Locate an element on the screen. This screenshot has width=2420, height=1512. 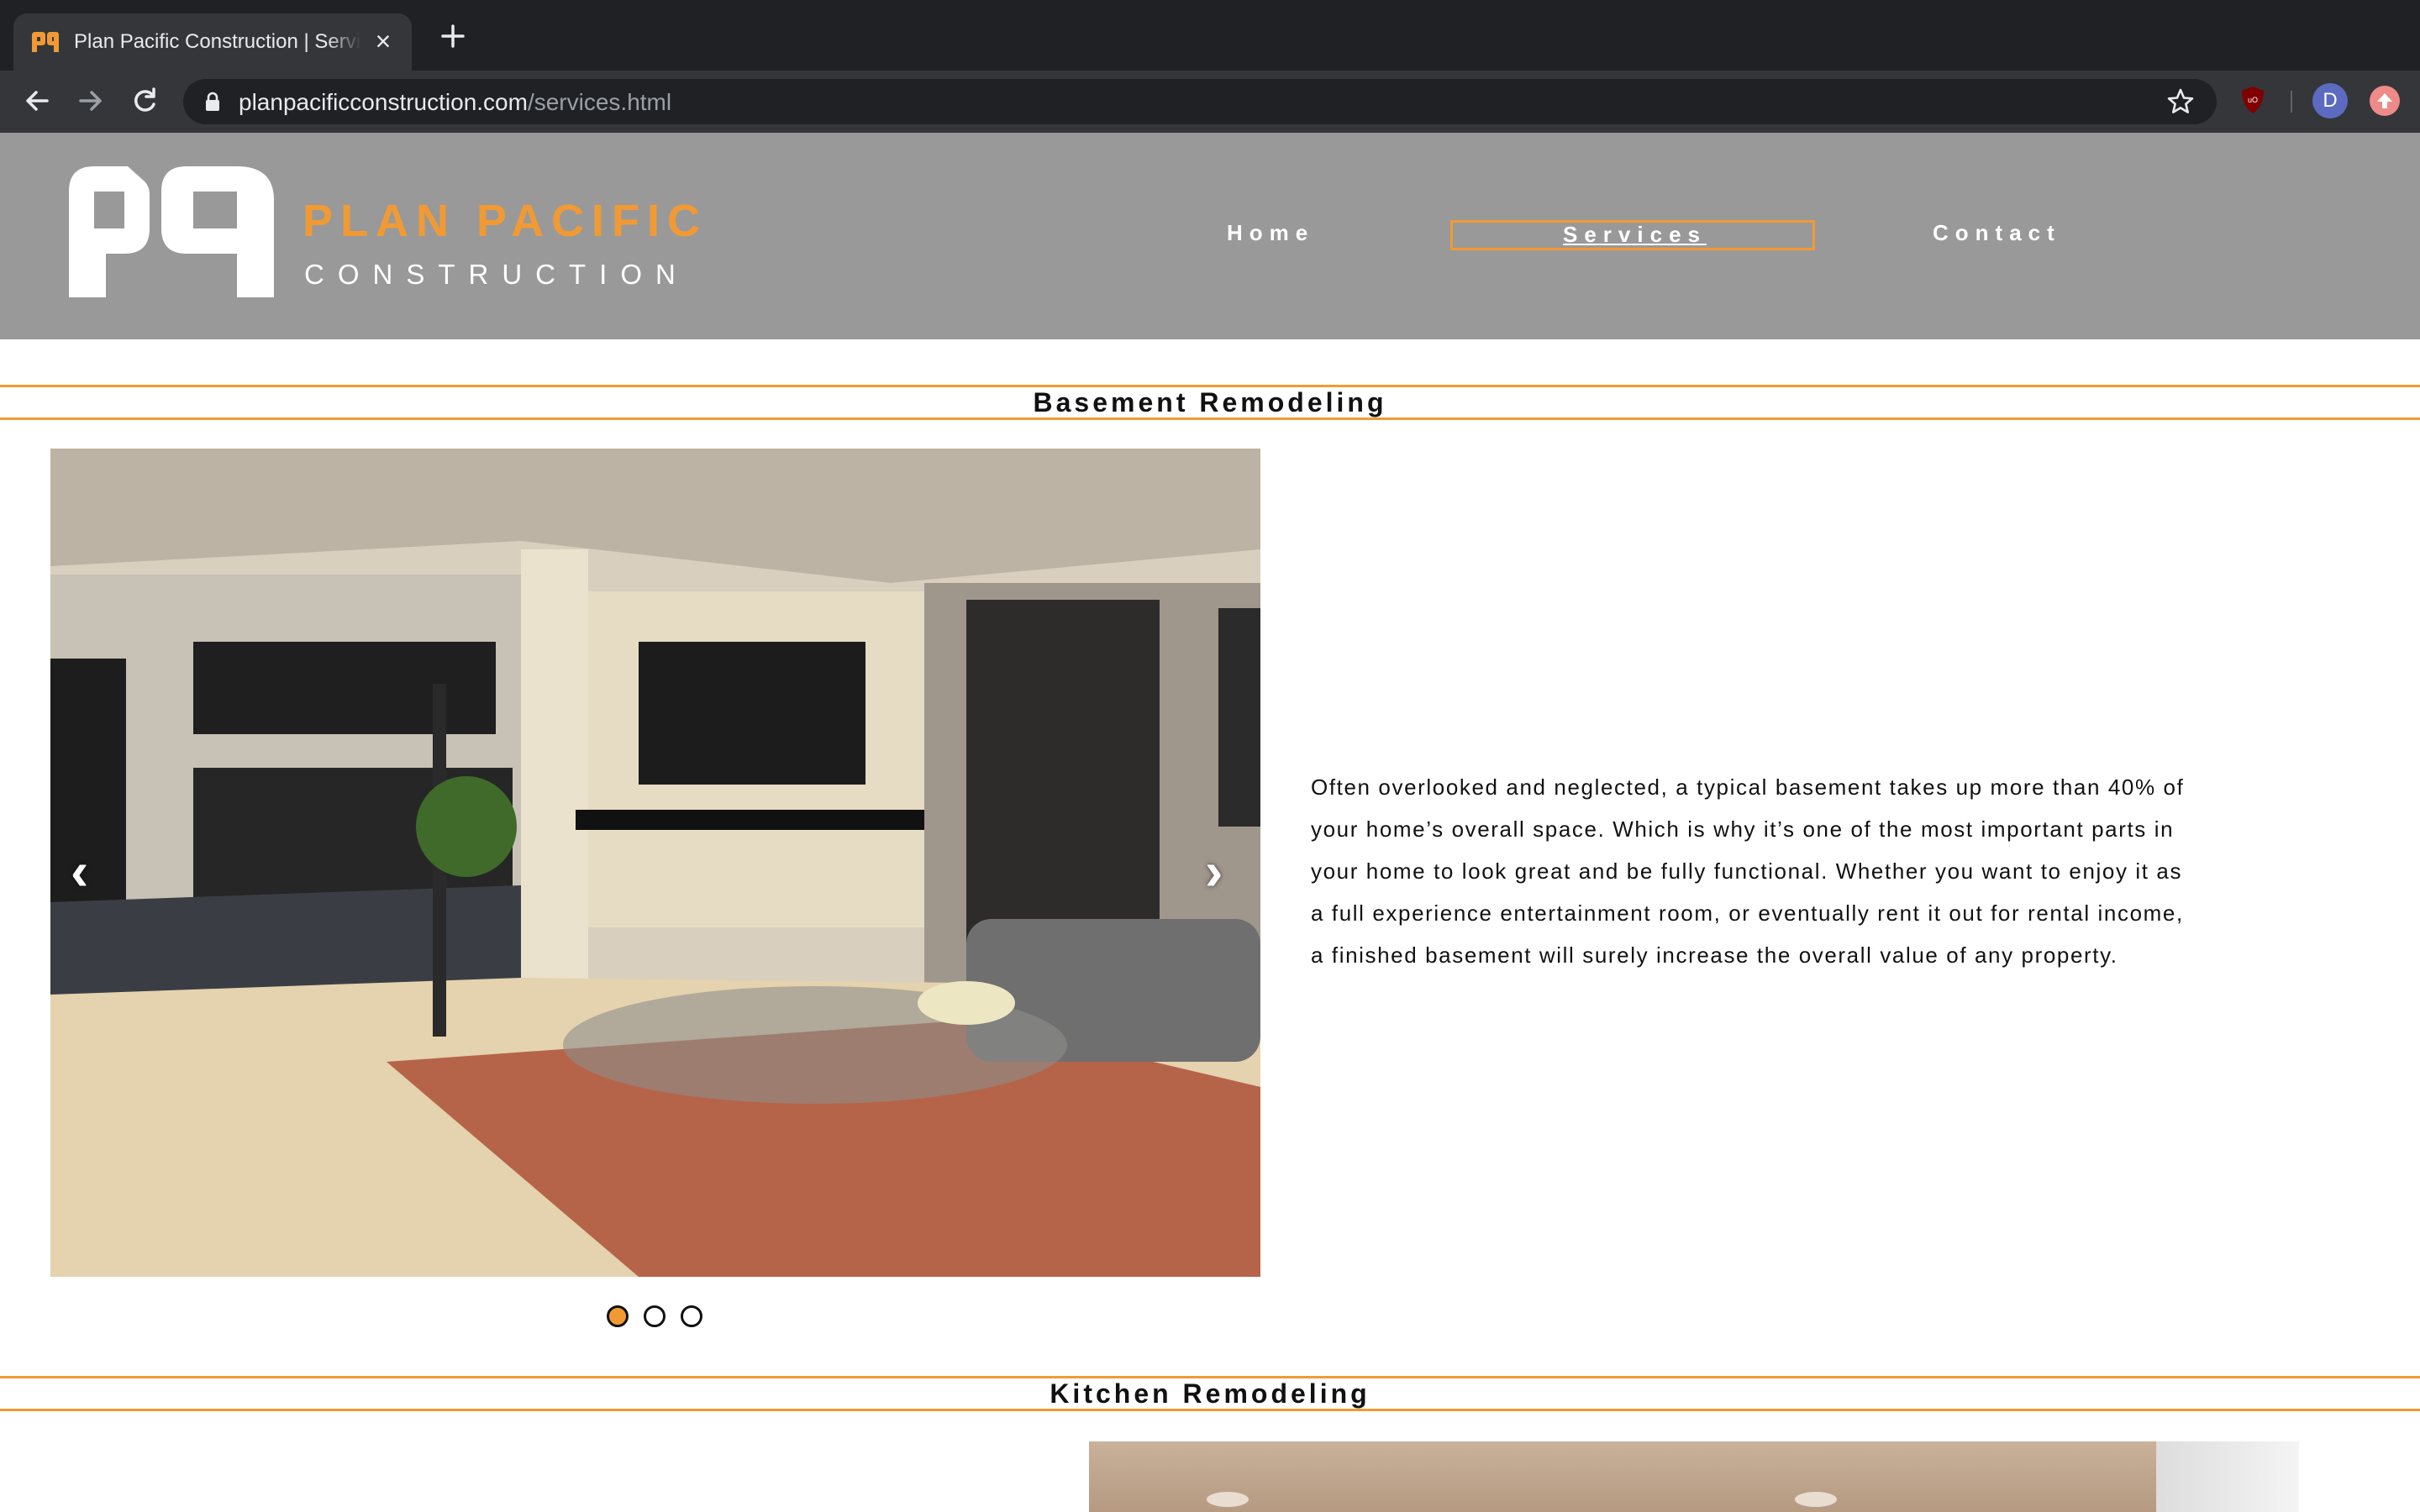
svg-text: uO is located at coordinates (2253, 100).